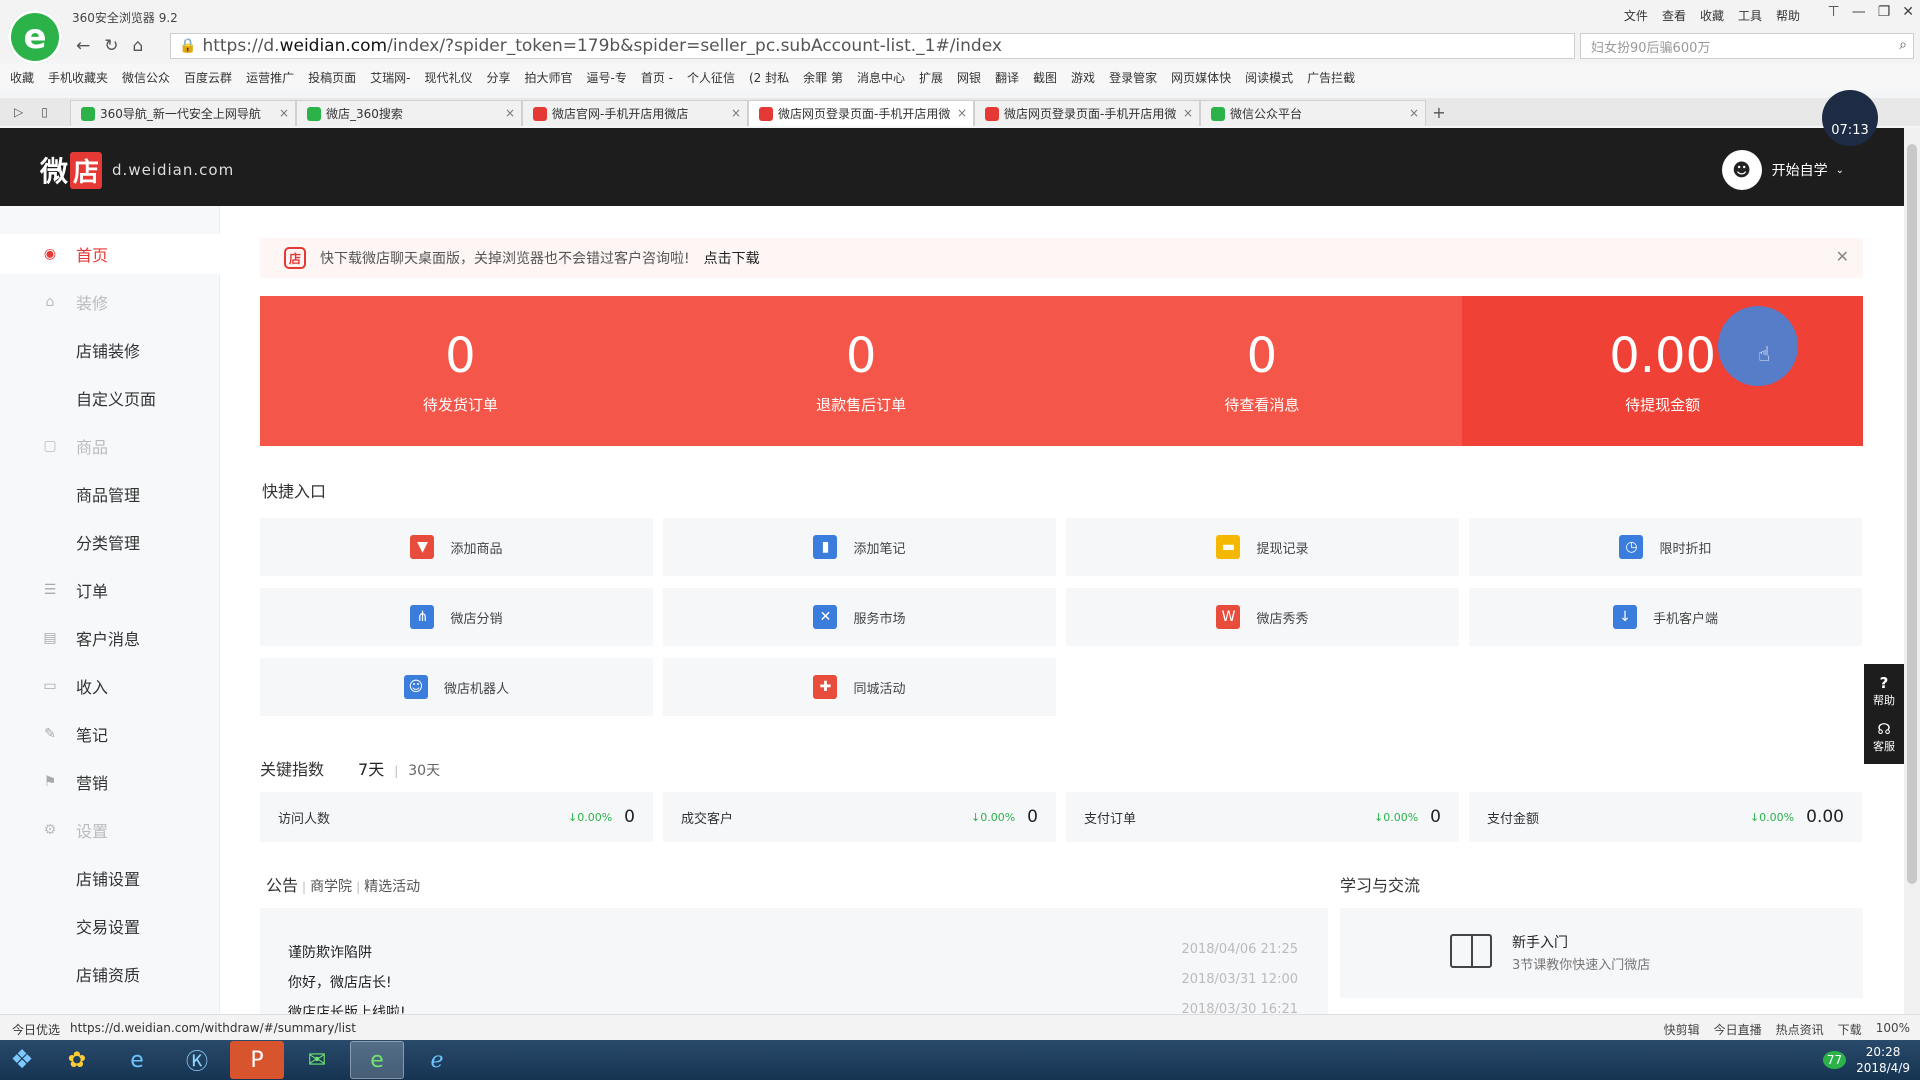 The height and width of the screenshot is (1080, 1920). I want to click on notice-close-icon: ✕, so click(1842, 256).